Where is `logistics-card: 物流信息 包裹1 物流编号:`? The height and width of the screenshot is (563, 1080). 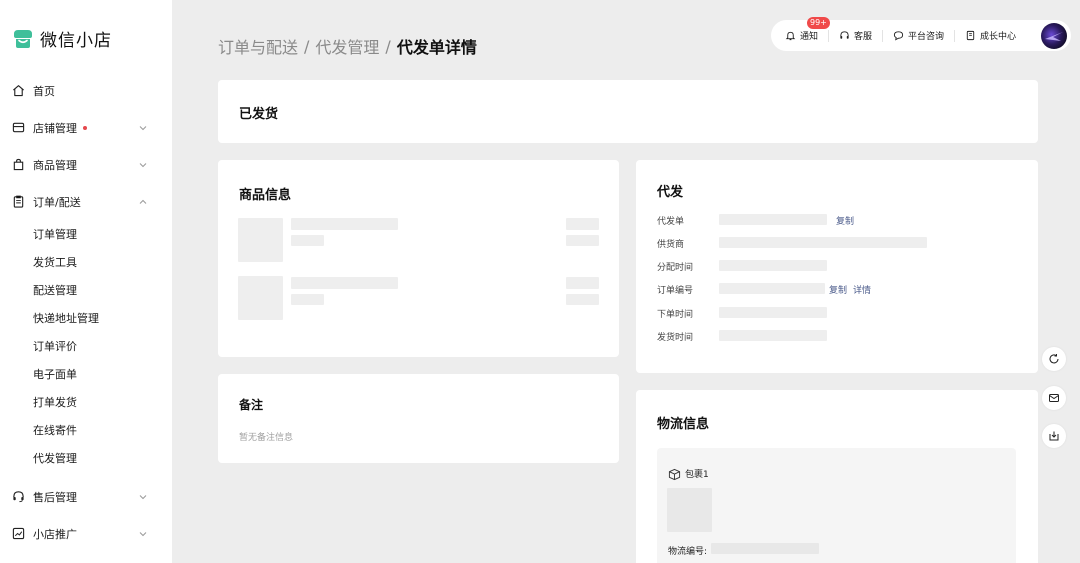
logistics-card: 物流信息 包裹1 物流编号: is located at coordinates (837, 476).